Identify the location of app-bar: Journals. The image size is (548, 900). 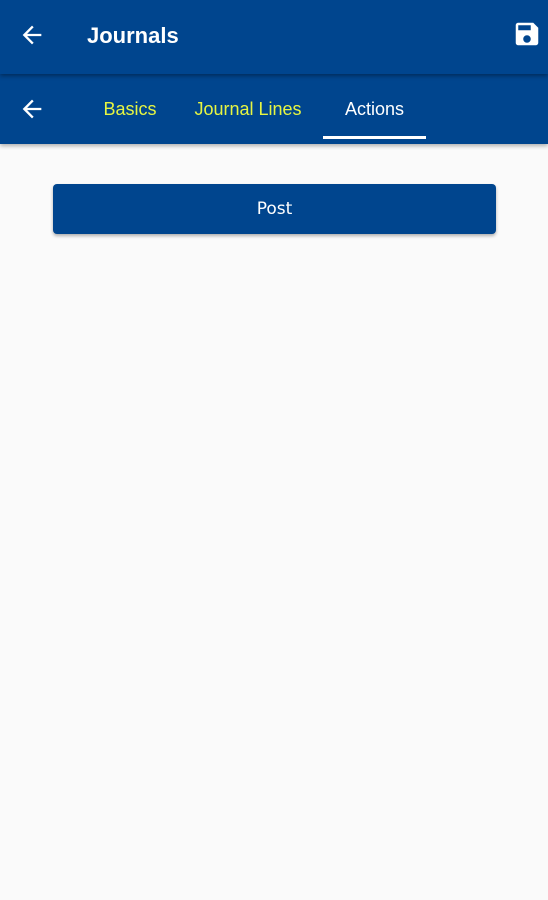
(274, 37).